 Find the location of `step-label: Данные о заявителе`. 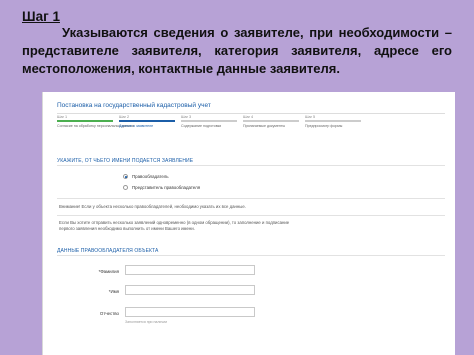

step-label: Данные о заявителе is located at coordinates (136, 126).